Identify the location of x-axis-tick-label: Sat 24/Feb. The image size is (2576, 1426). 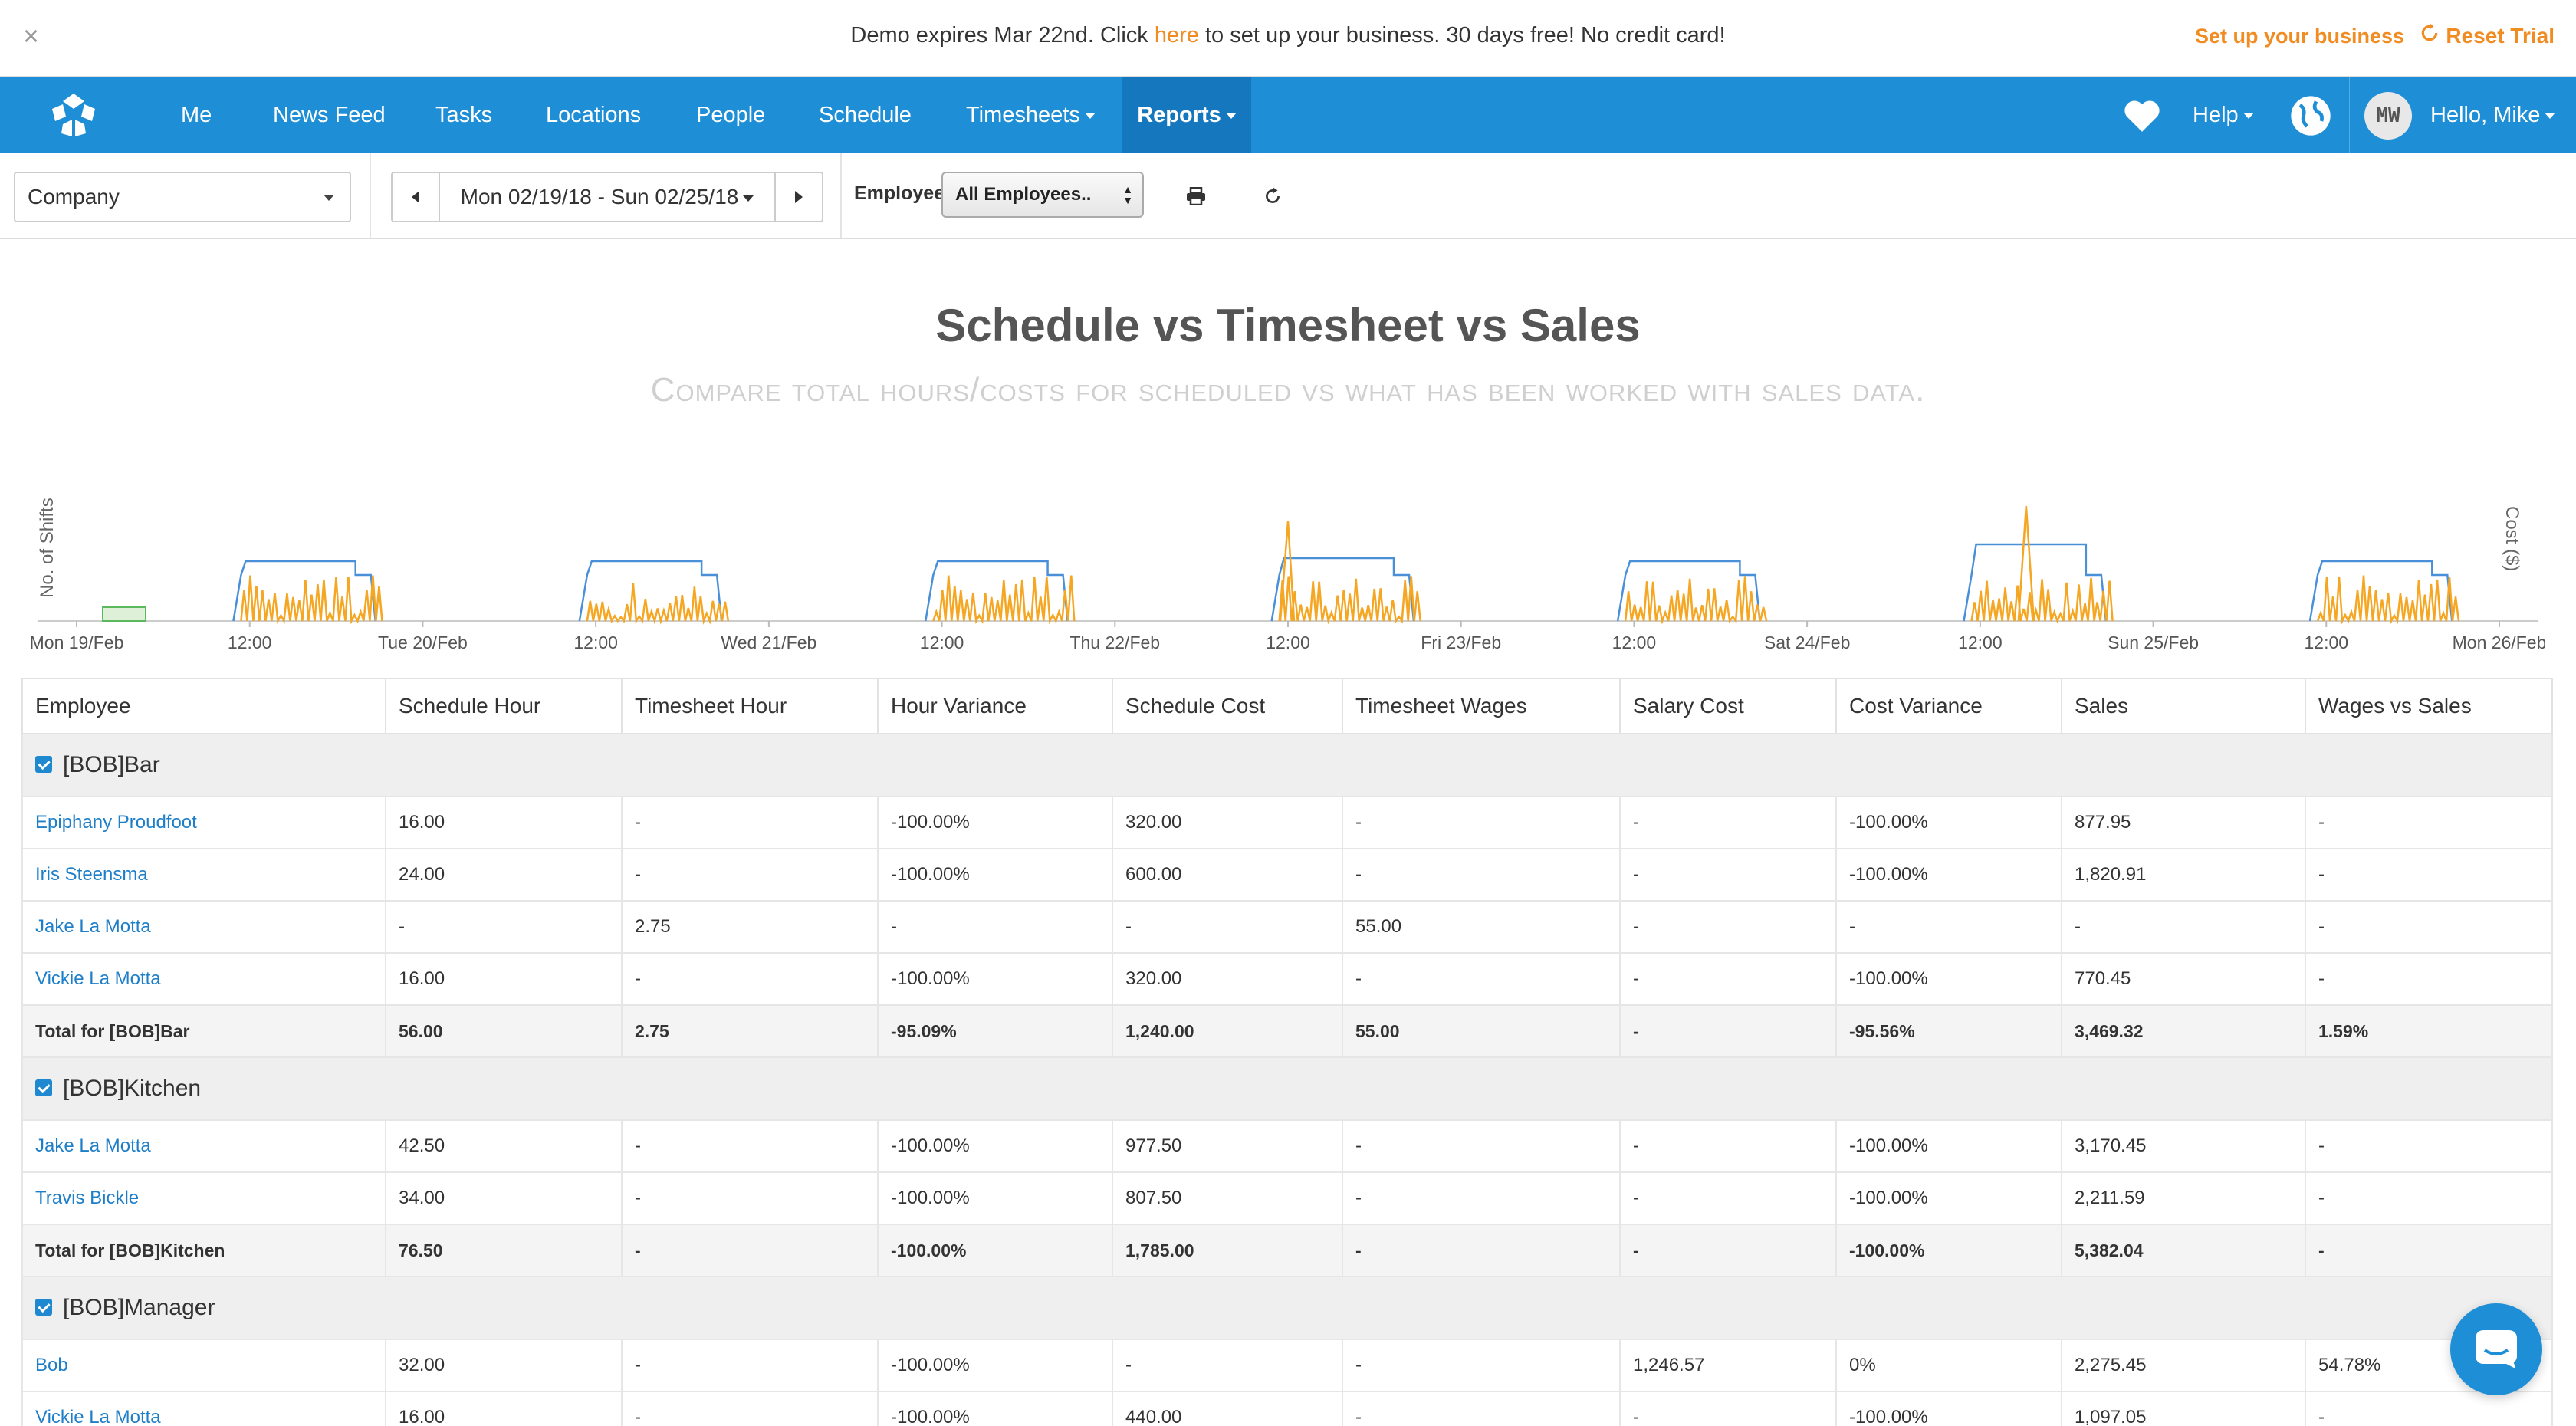
(1808, 642).